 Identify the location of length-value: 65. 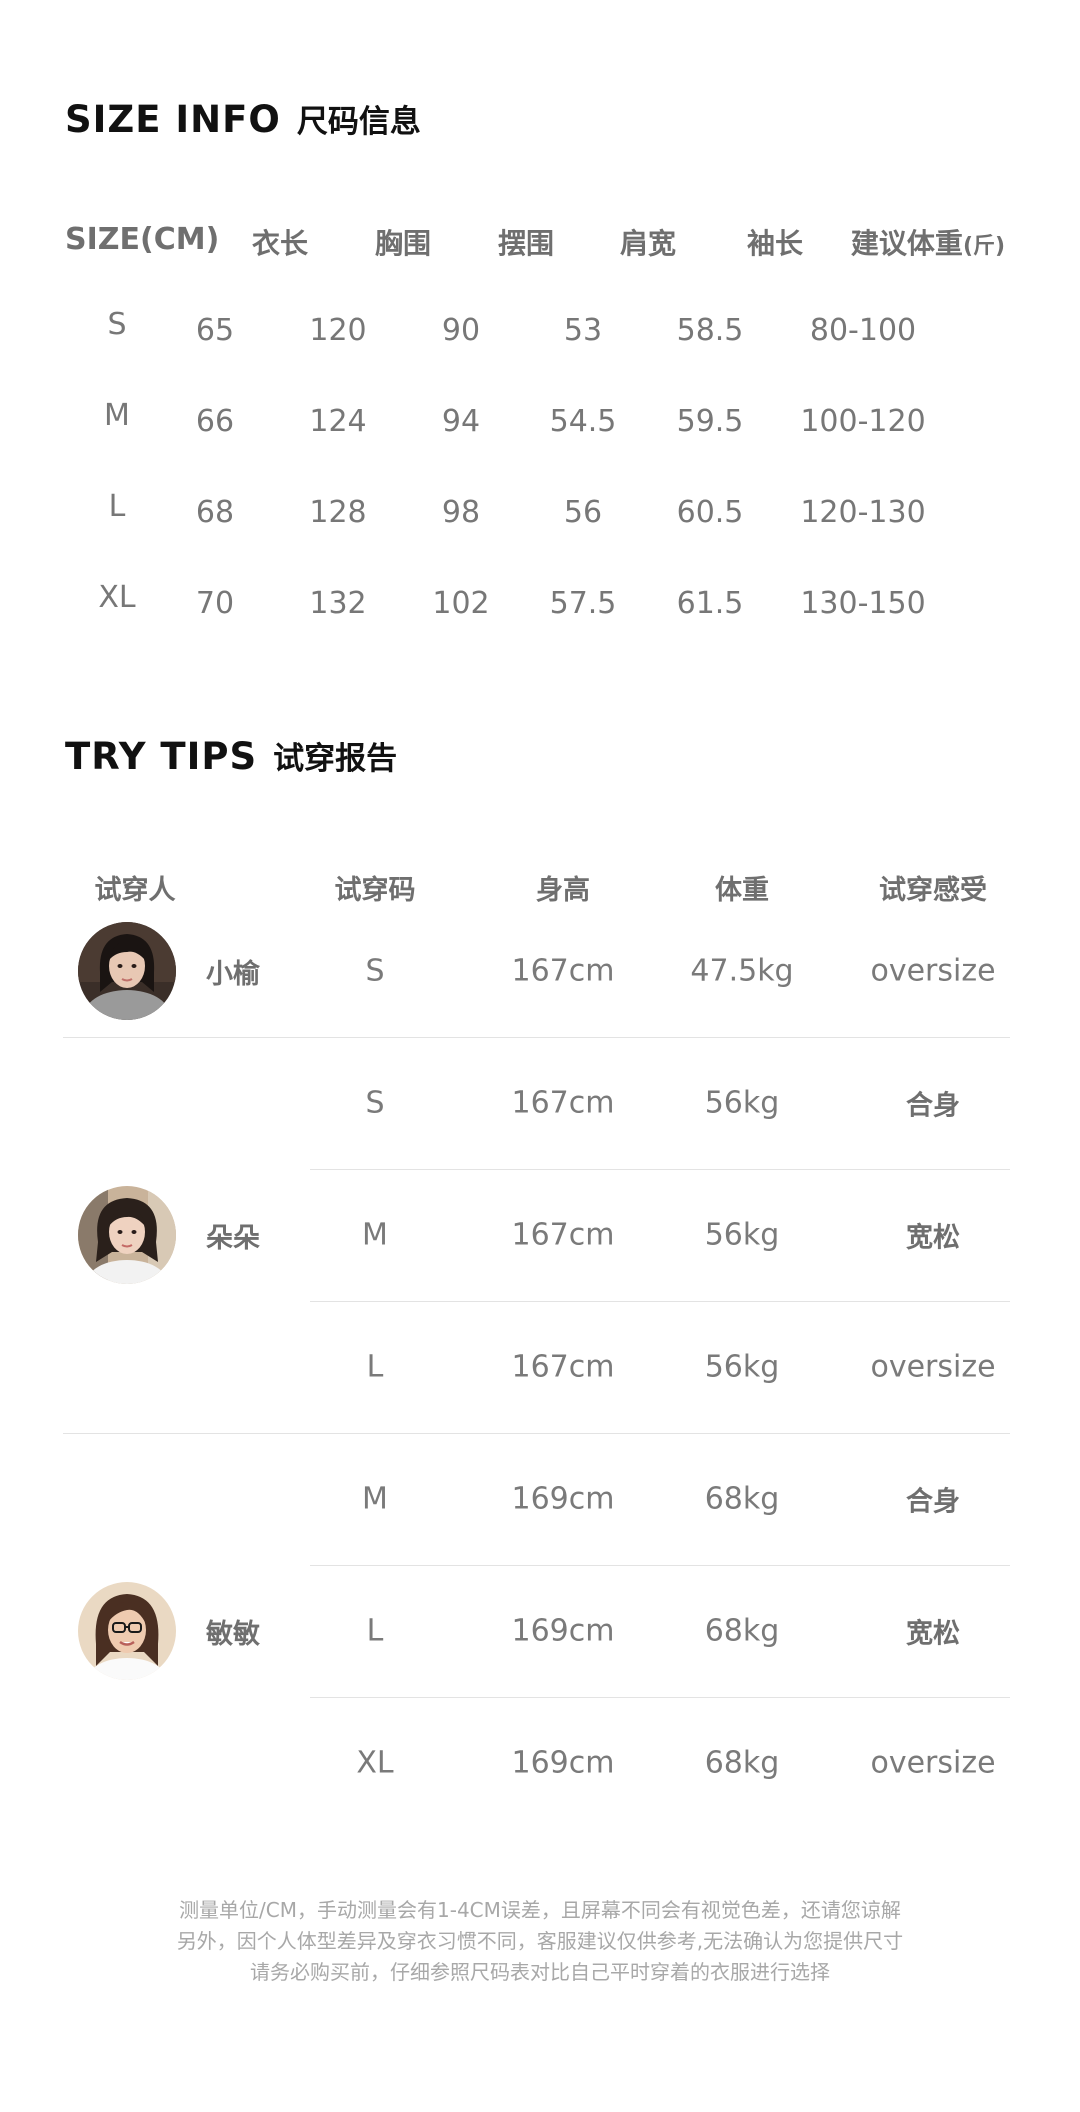
(215, 330).